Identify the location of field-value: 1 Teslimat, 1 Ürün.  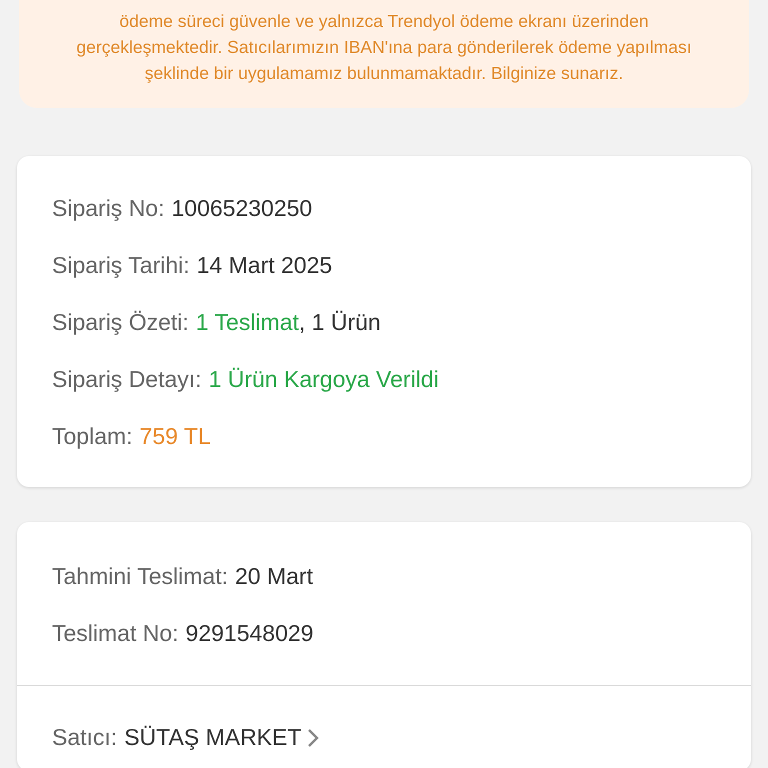
(288, 322).